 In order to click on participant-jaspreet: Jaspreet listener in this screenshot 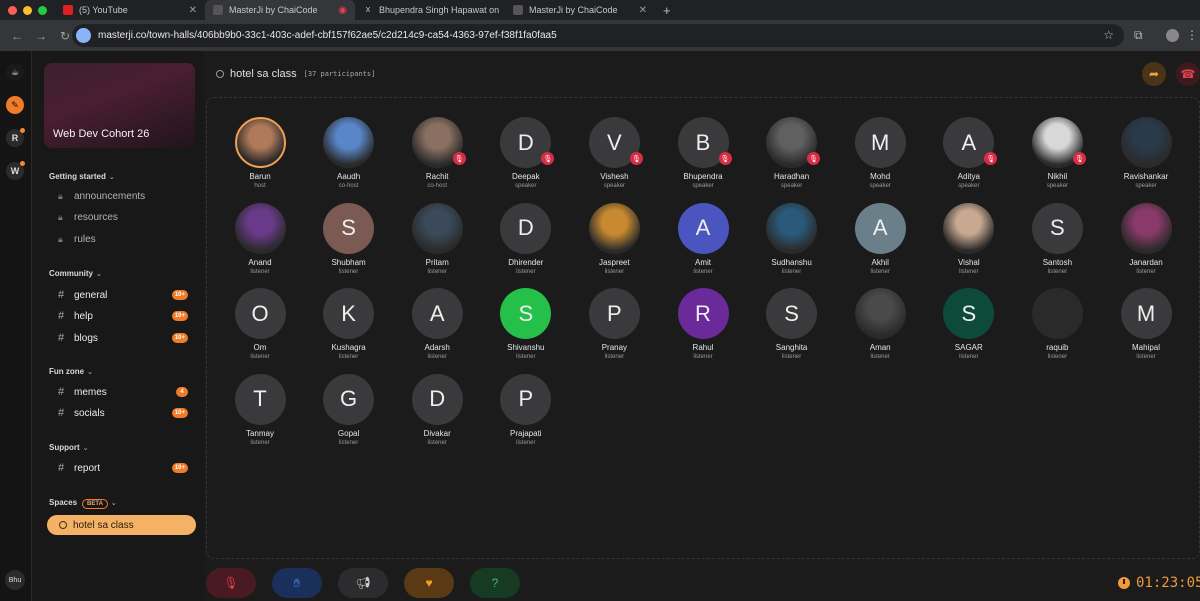, I will do `click(614, 238)`.